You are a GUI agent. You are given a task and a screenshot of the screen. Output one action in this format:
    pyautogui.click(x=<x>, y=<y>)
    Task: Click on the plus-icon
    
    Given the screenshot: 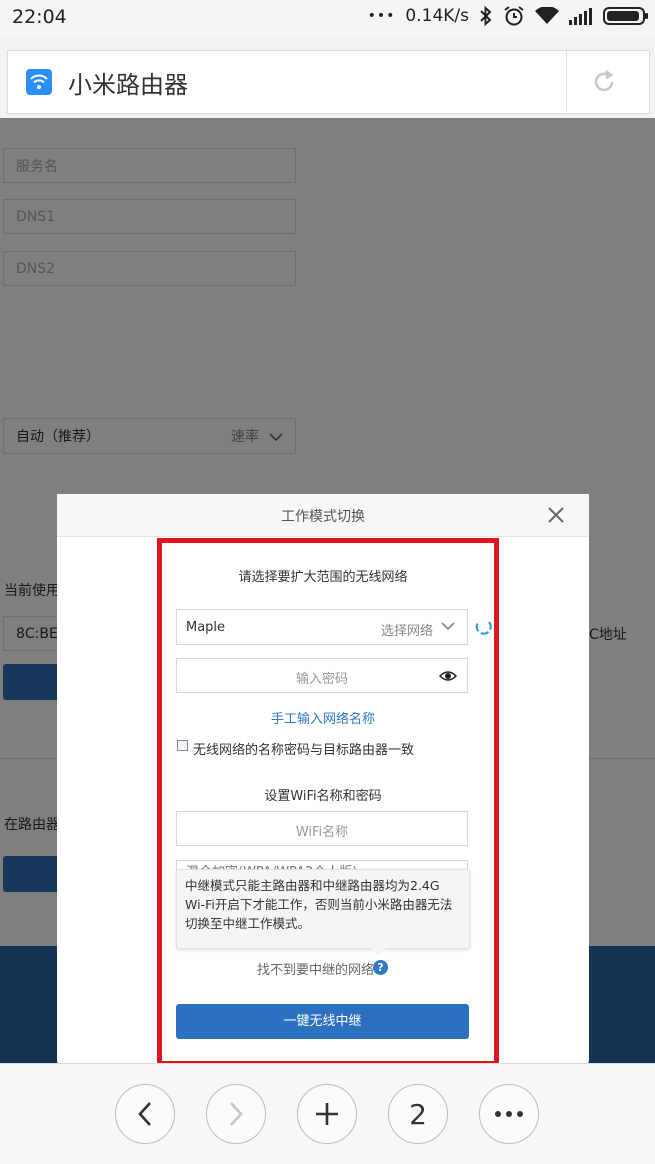 What is the action you would take?
    pyautogui.click(x=327, y=1114)
    